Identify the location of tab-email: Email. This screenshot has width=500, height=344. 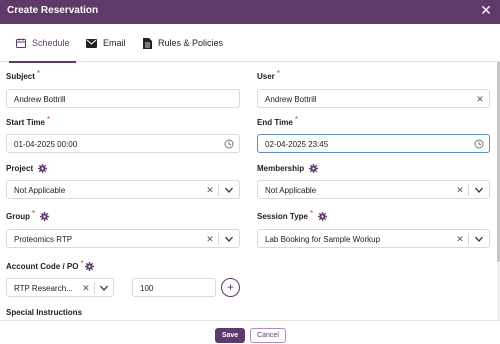
(106, 43).